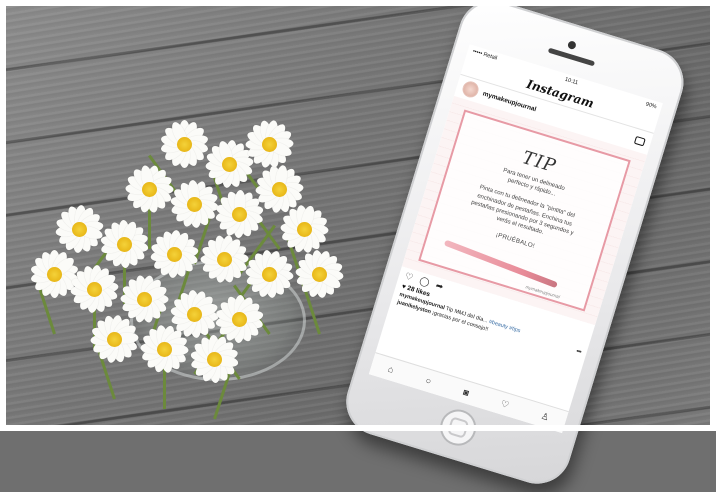 This screenshot has height=492, width=716. I want to click on comment-icon: ◯, so click(424, 281).